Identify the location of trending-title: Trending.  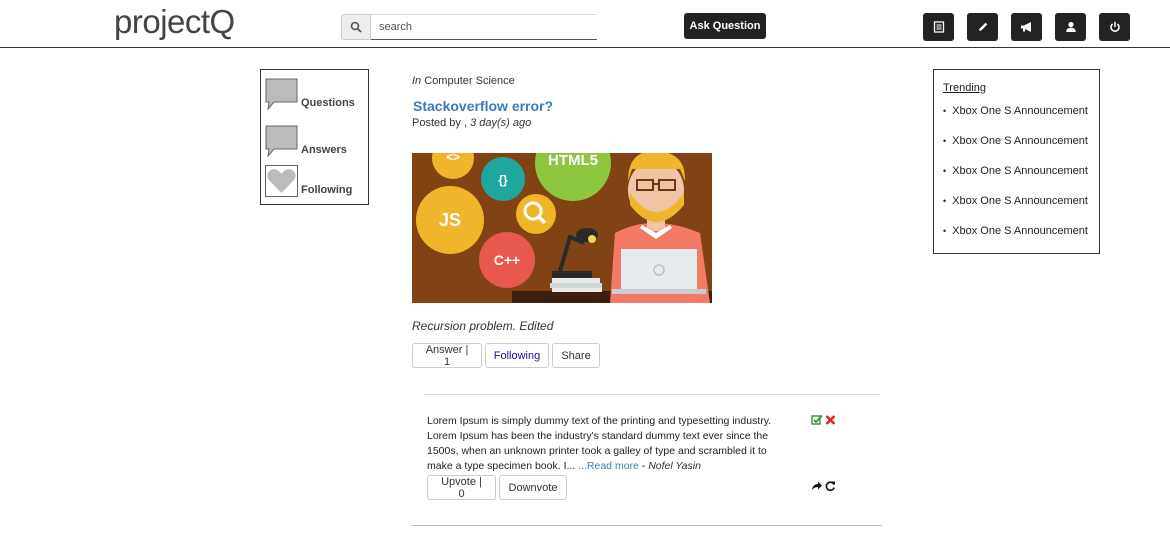
(965, 88).